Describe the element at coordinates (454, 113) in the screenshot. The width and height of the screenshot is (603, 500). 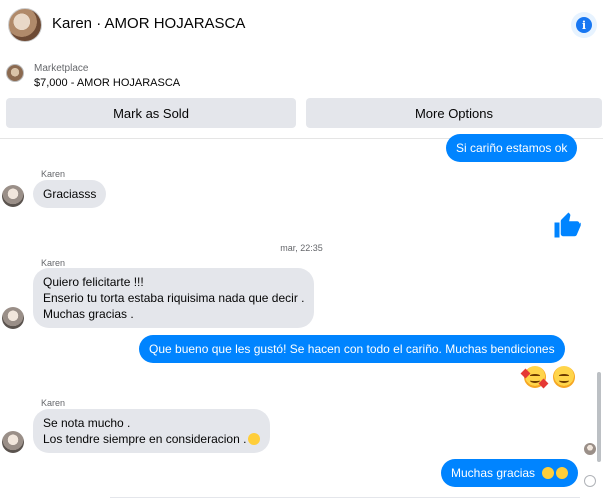
I see `more-options-button: More Options` at that location.